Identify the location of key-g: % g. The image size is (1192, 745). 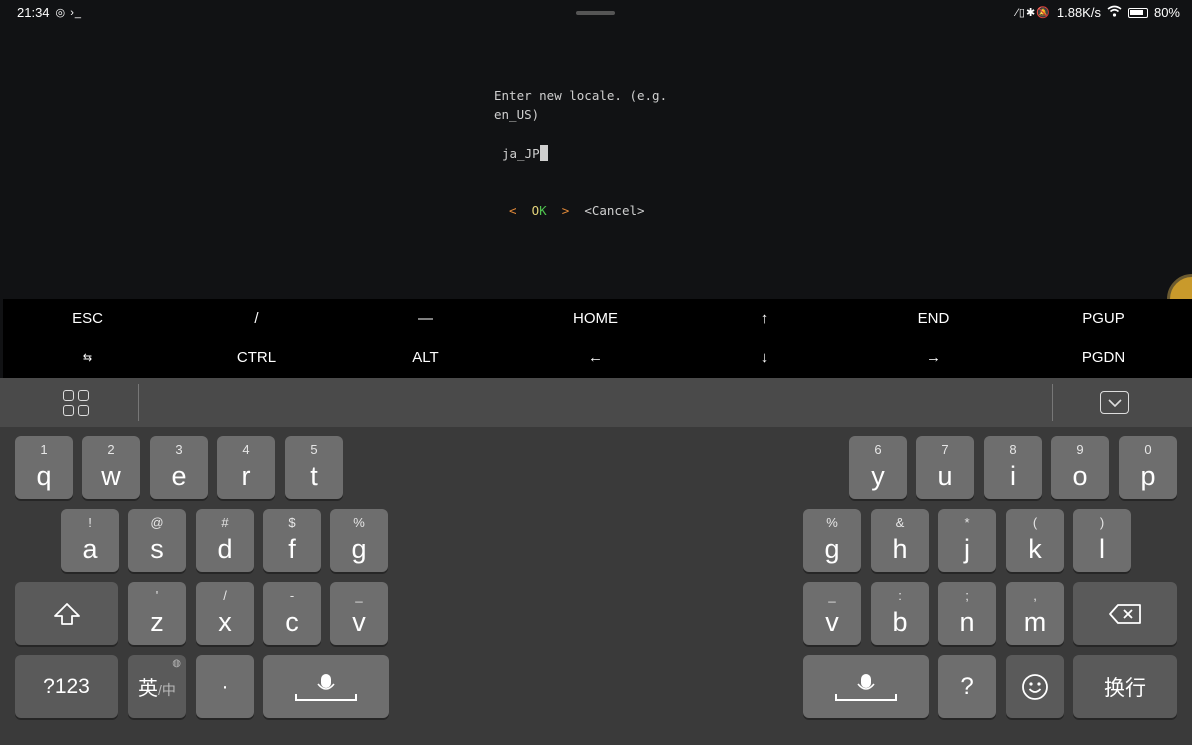
(359, 540).